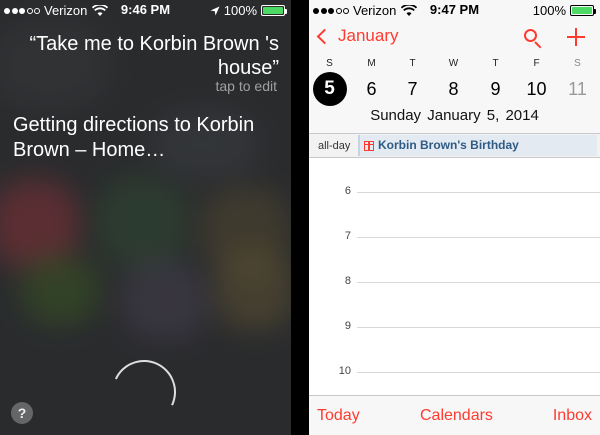  Describe the element at coordinates (572, 416) in the screenshot. I see `inbox-button: Inbox` at that location.